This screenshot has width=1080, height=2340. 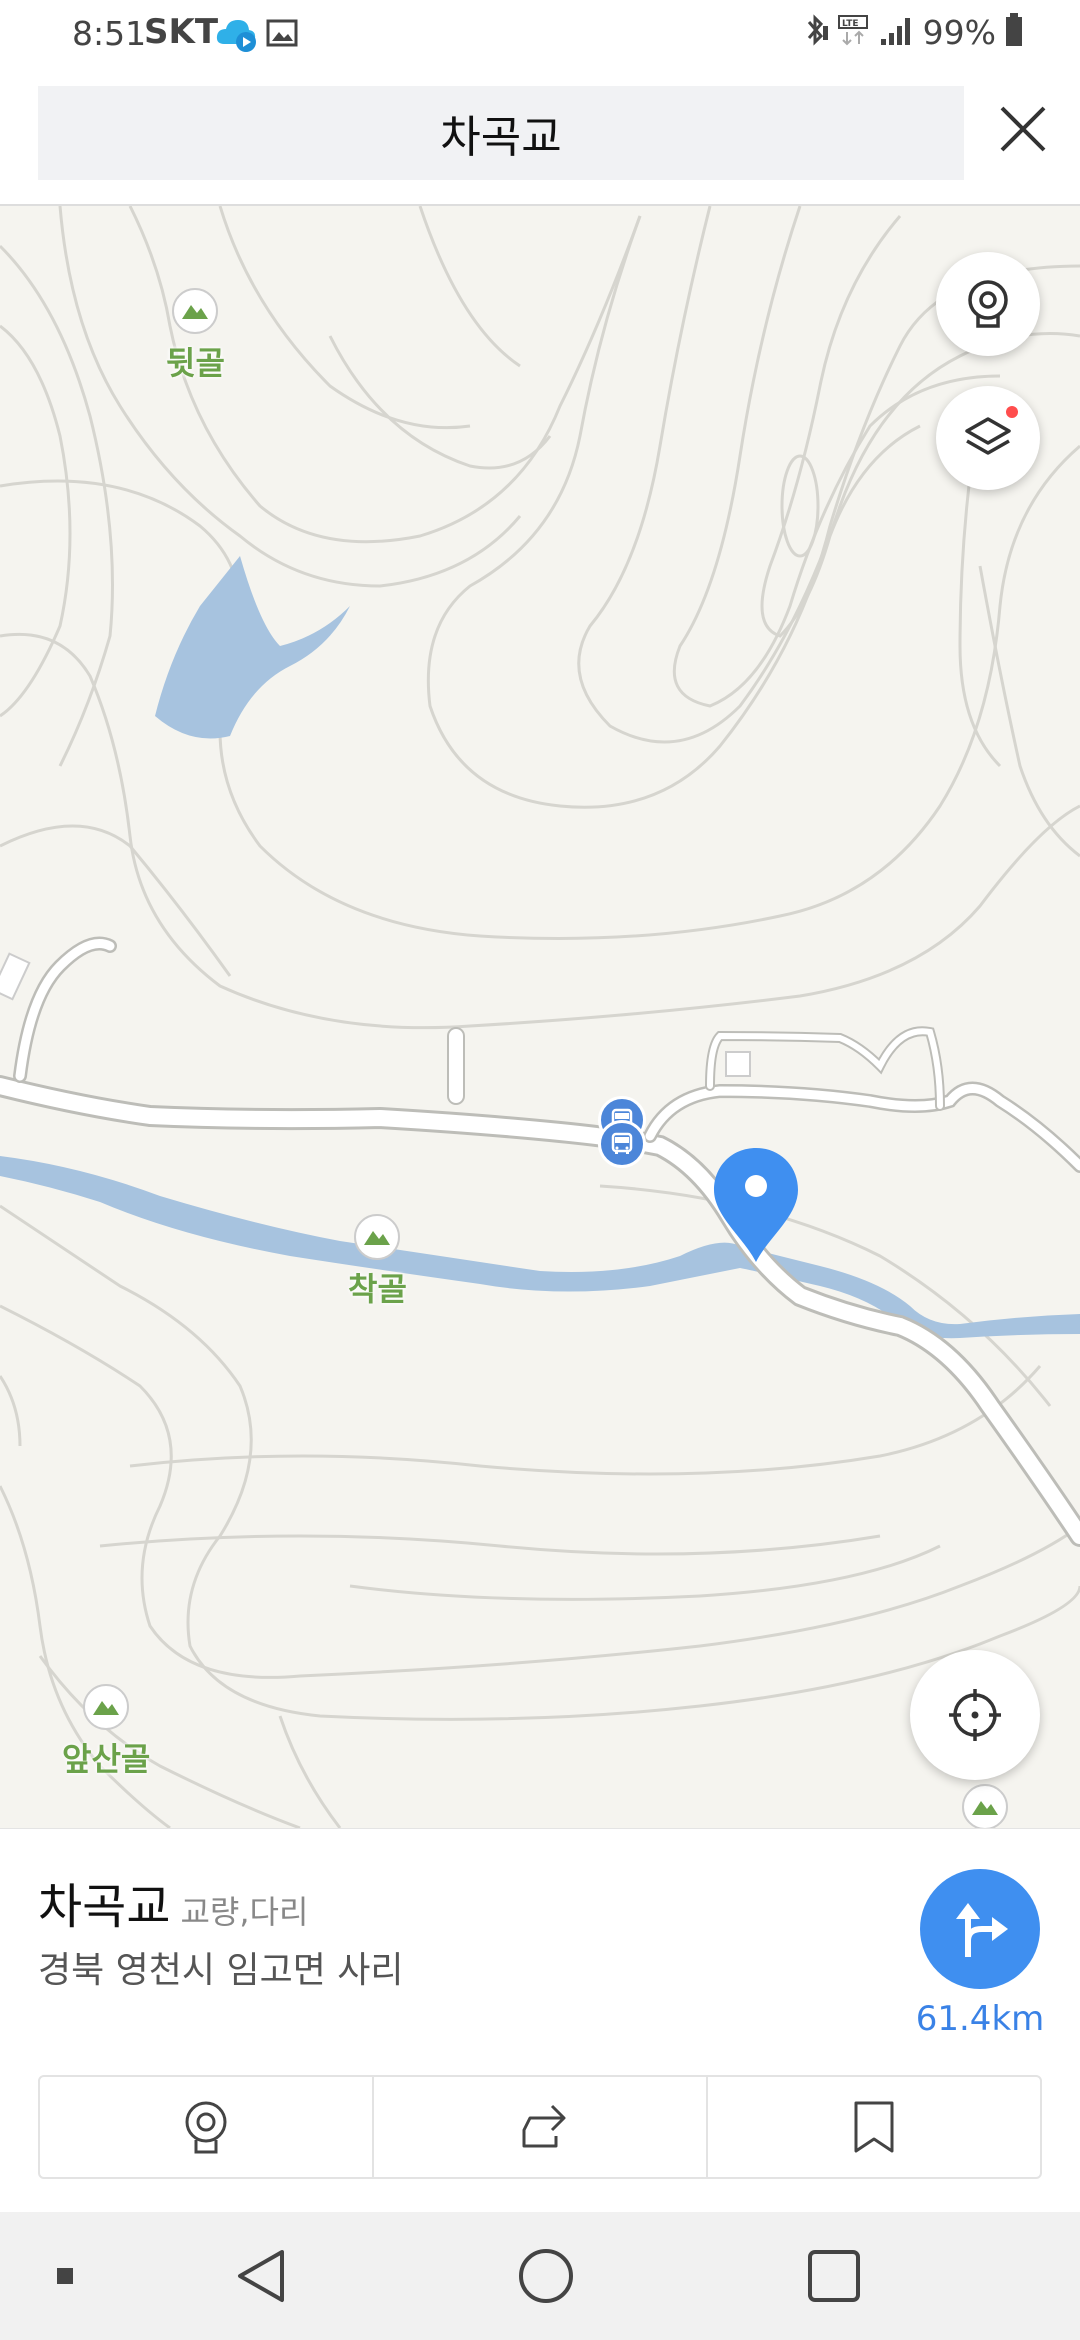 I want to click on cloud-icon, so click(x=236, y=36).